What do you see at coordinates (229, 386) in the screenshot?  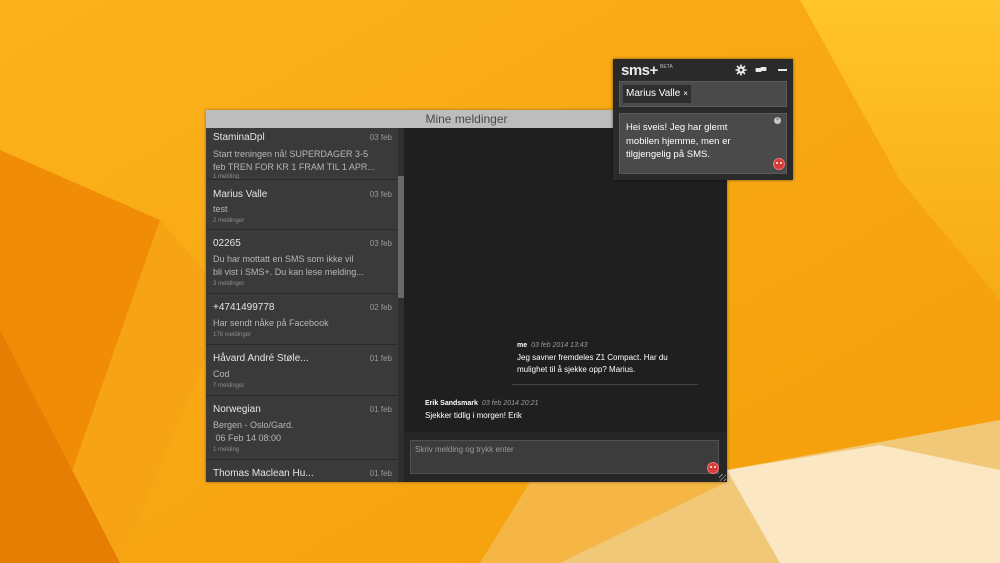 I see `message-count: 7 meldinger` at bounding box center [229, 386].